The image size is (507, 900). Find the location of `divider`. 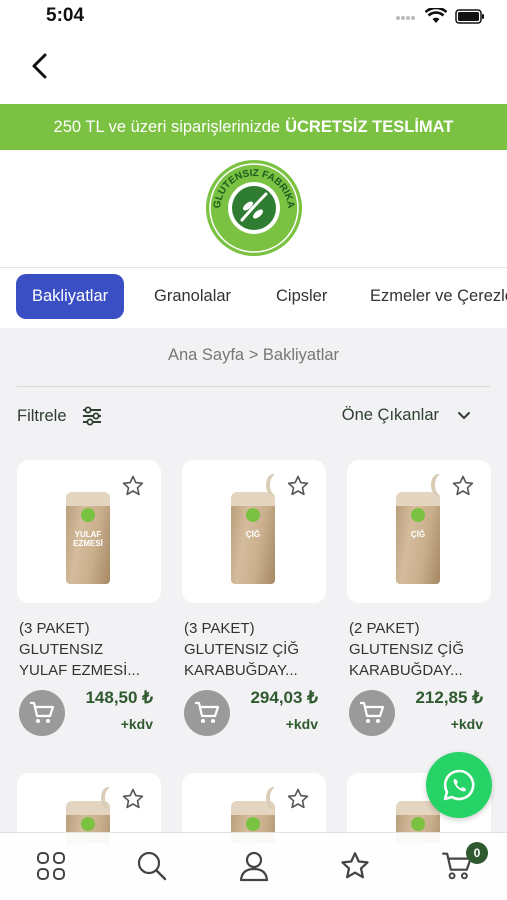

divider is located at coordinates (253, 386).